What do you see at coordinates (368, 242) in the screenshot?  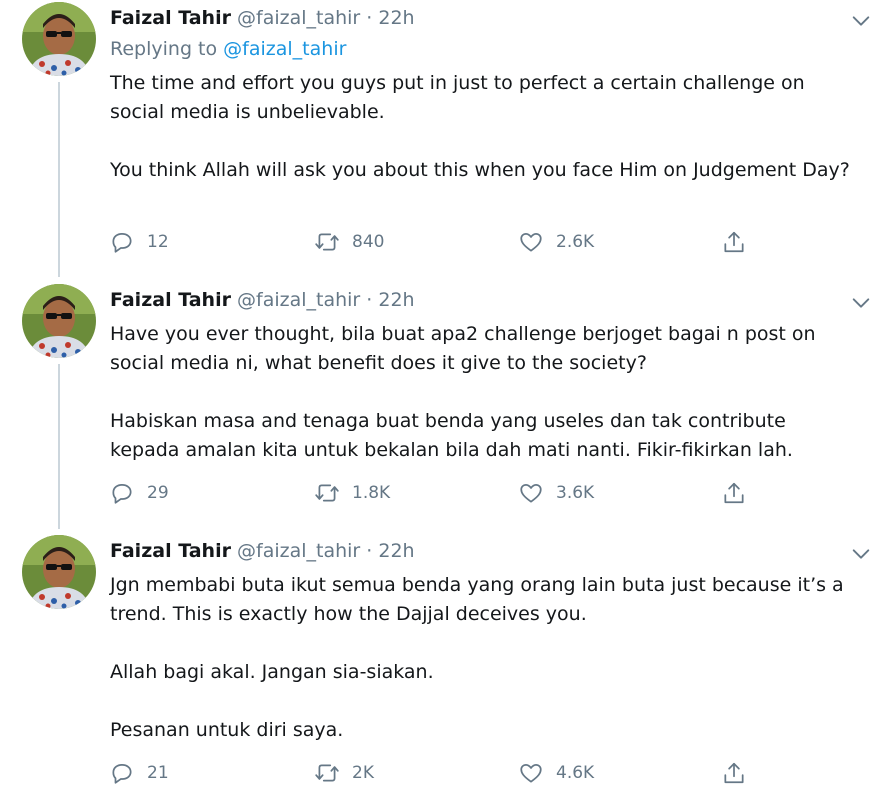 I see `retweet-count: 840` at bounding box center [368, 242].